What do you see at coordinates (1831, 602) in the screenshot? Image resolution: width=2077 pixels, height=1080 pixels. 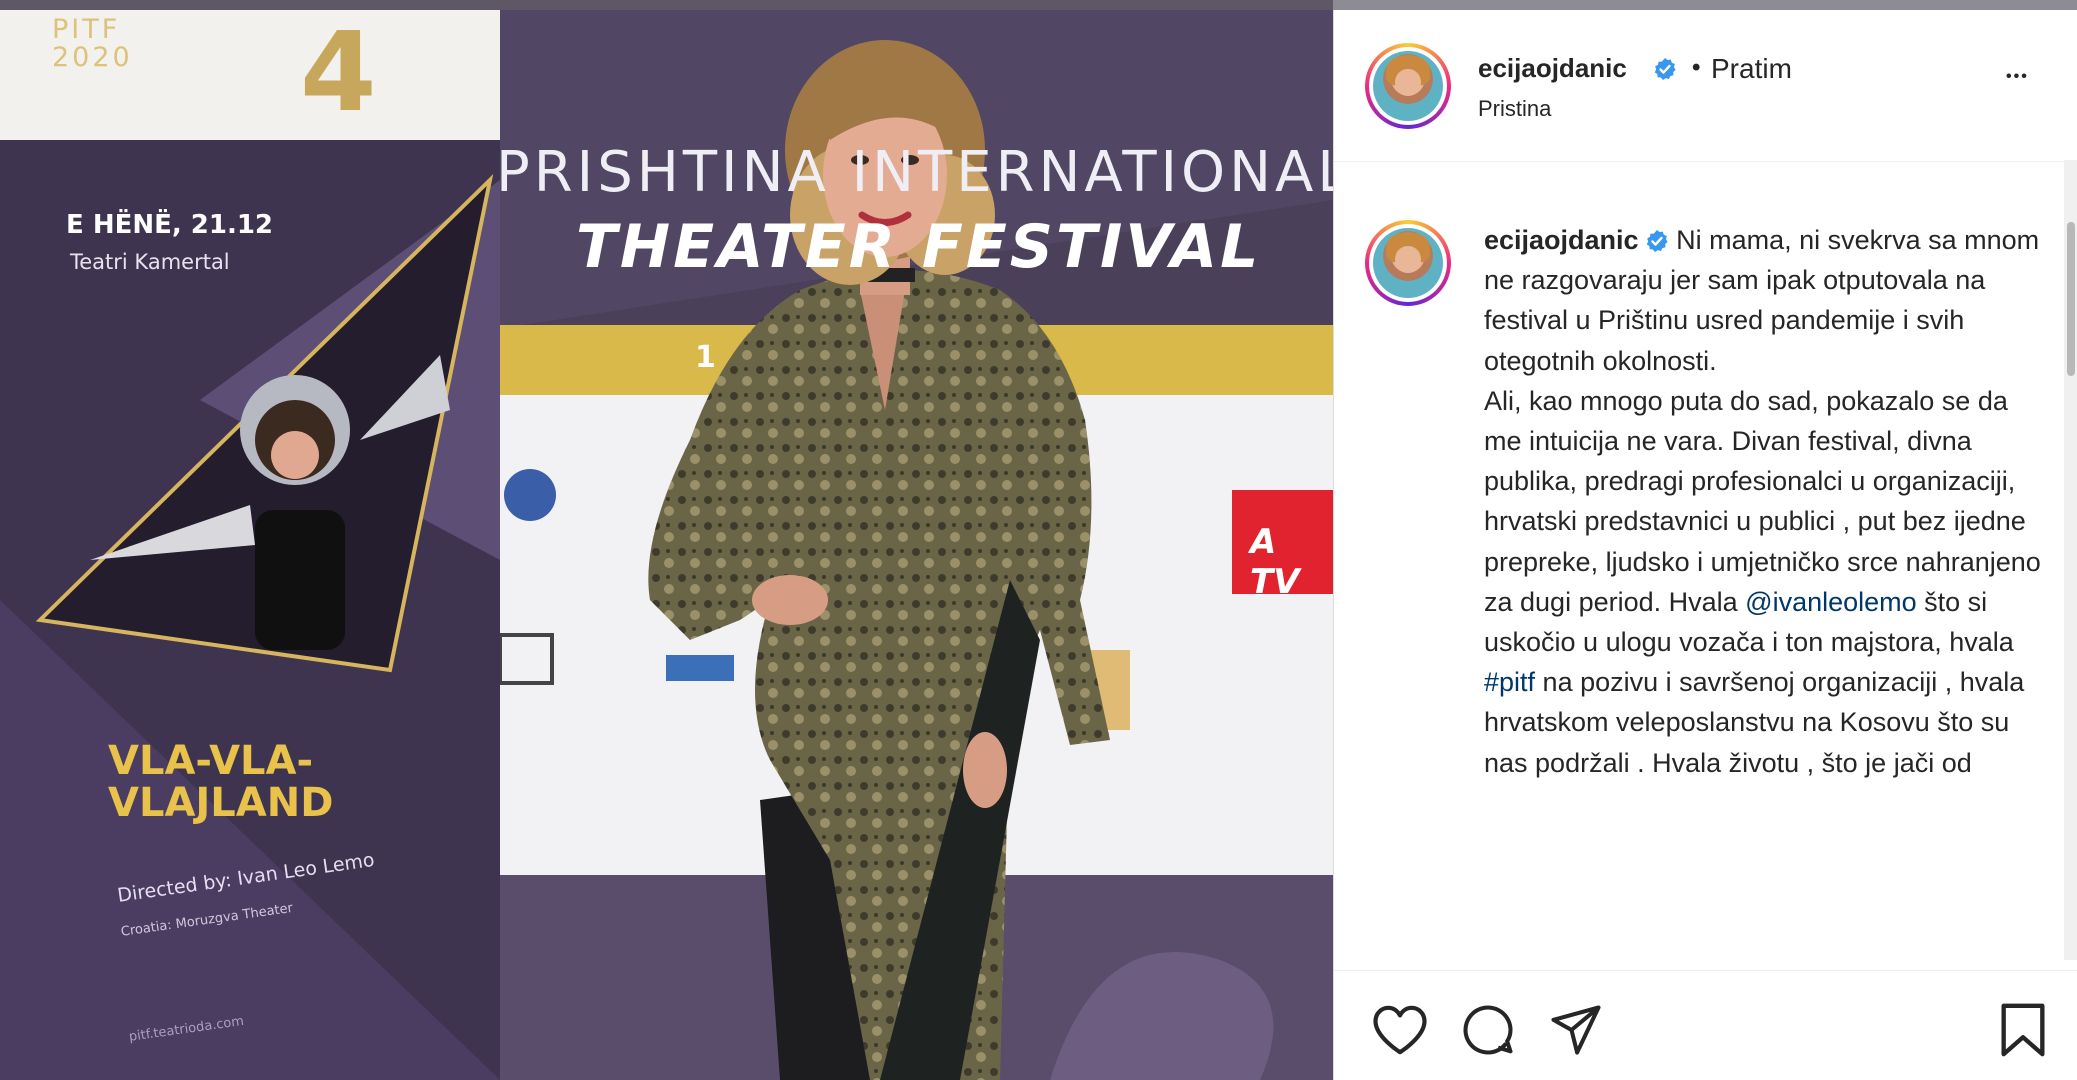 I see `caption-mention-link: @ivanleolemo` at bounding box center [1831, 602].